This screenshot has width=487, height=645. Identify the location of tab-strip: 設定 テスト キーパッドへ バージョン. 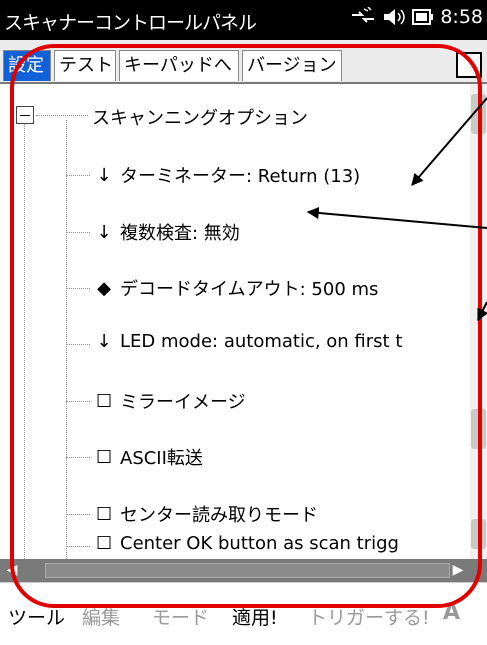
(243, 62).